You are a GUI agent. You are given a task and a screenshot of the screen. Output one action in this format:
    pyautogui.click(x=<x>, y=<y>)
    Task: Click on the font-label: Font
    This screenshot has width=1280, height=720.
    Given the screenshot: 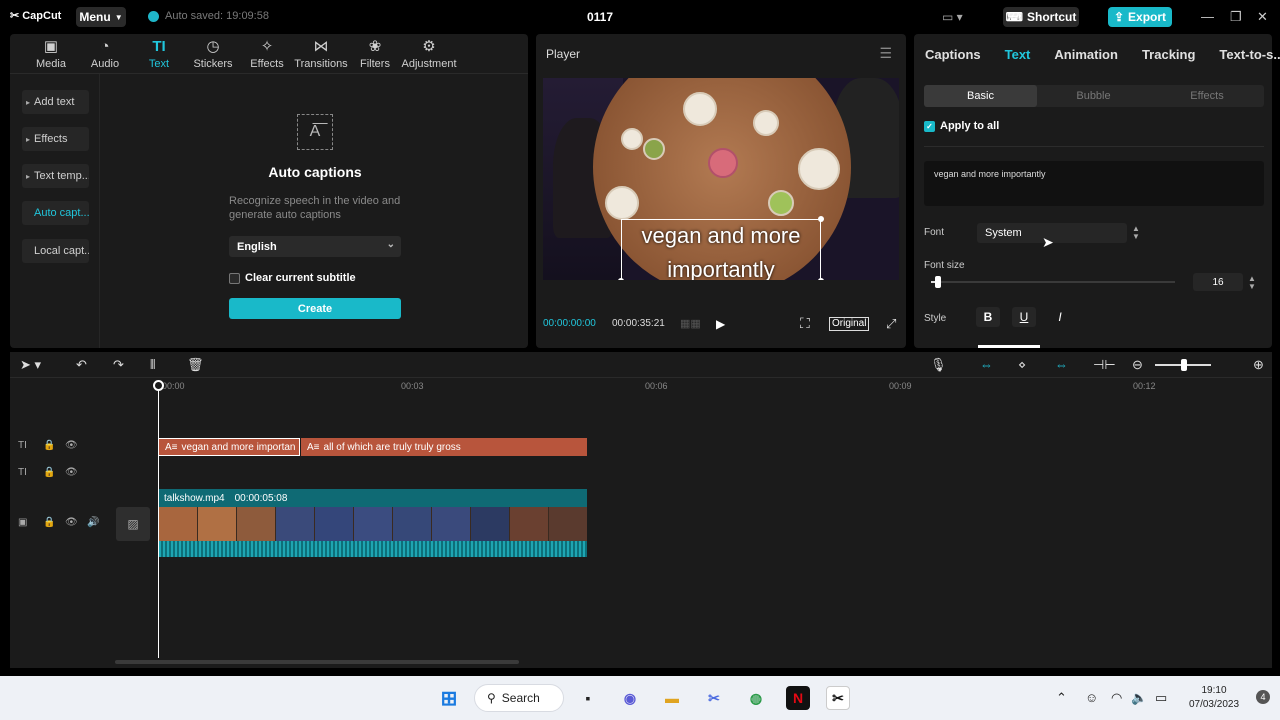 What is the action you would take?
    pyautogui.click(x=934, y=232)
    